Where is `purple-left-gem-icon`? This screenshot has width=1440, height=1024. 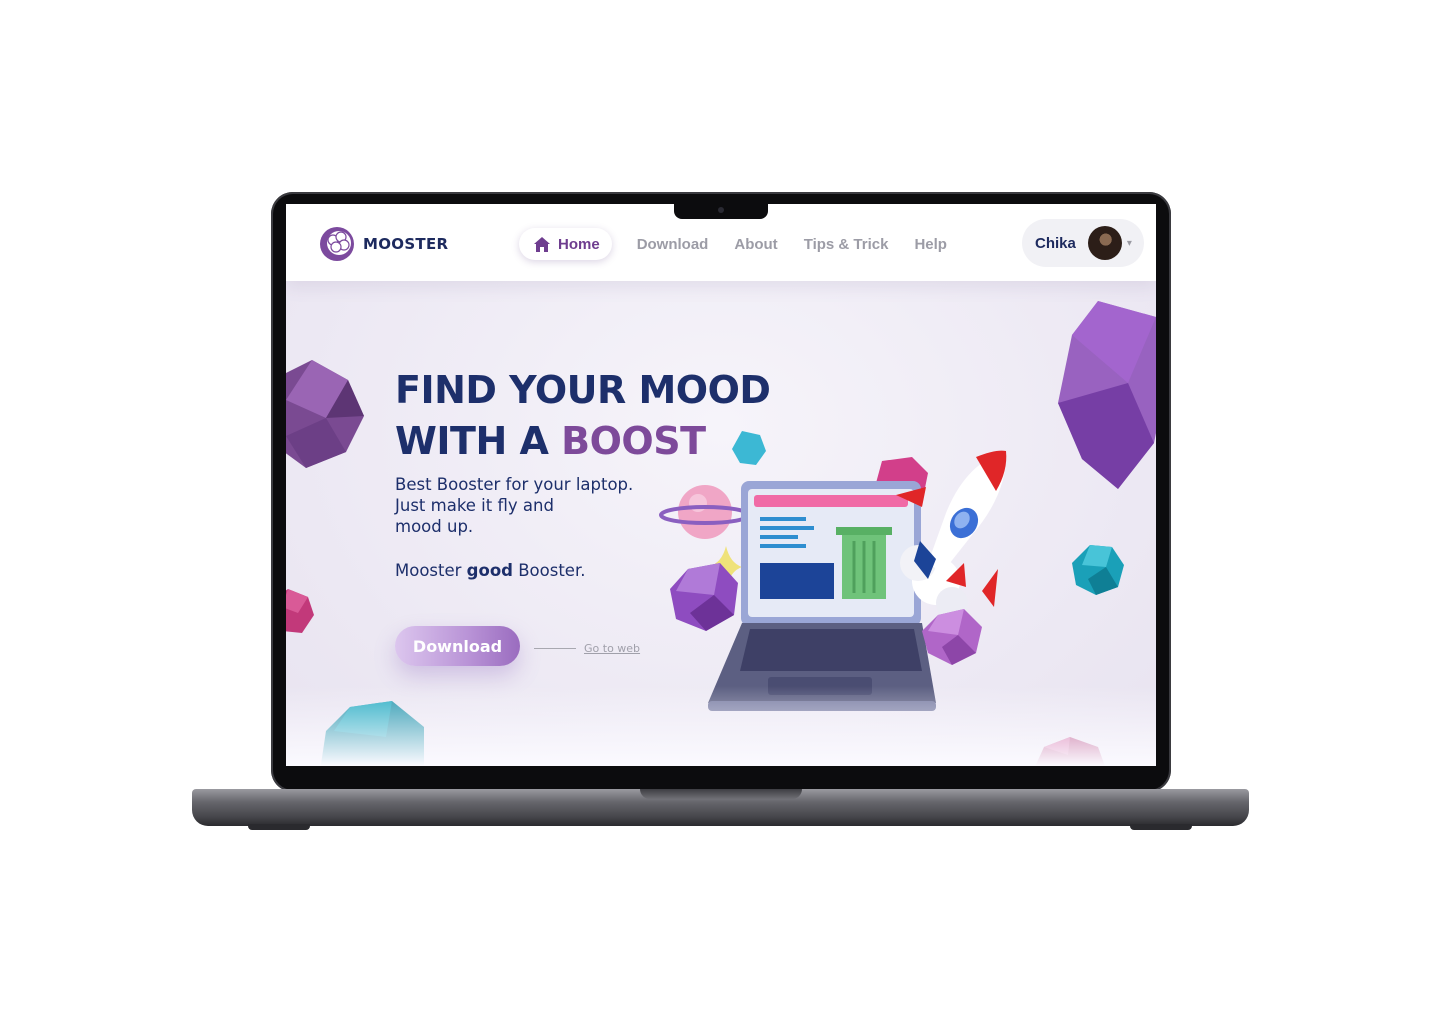 purple-left-gem-icon is located at coordinates (704, 597).